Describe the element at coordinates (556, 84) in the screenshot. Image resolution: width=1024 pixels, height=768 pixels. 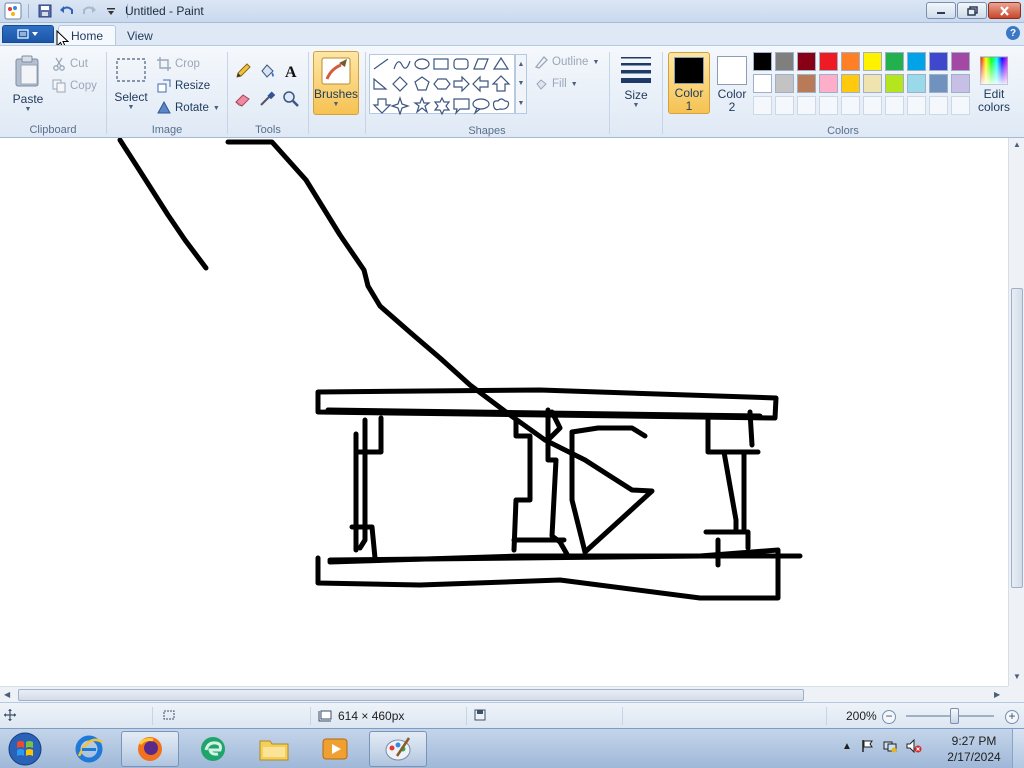
I see `fill-button: Fill ▼` at that location.